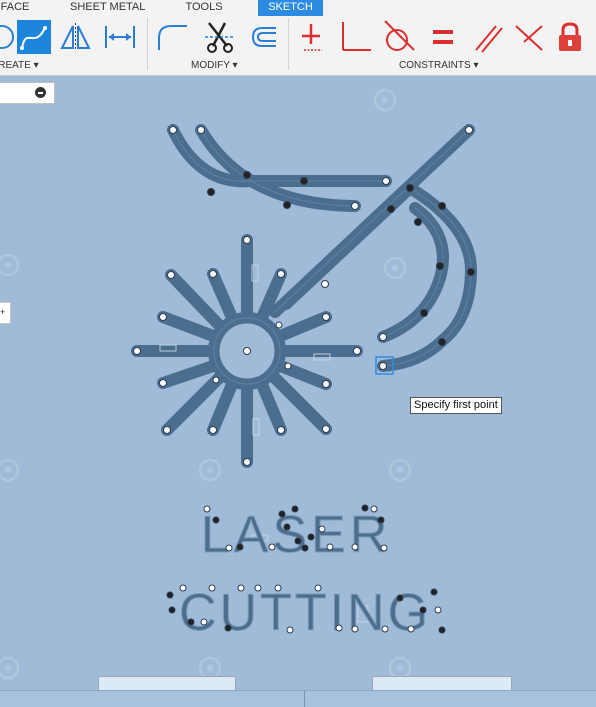 The image size is (596, 707). Describe the element at coordinates (75, 37) in the screenshot. I see `mirror-icon` at that location.